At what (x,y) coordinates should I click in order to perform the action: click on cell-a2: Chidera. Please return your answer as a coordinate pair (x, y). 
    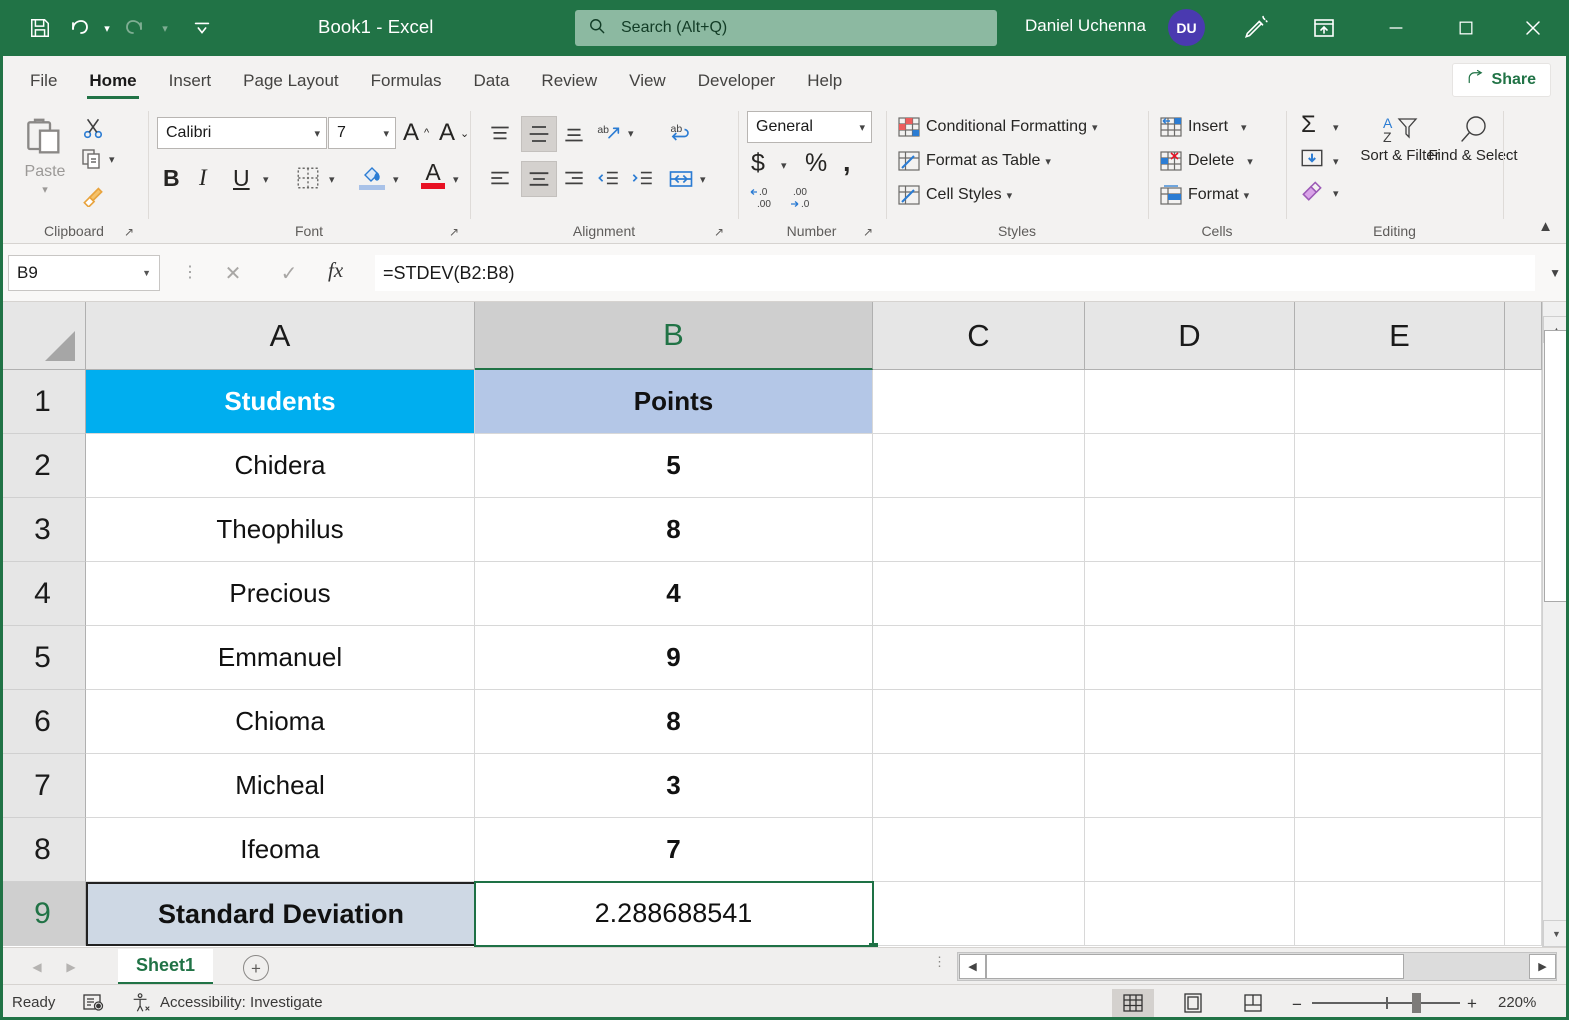
    Looking at the image, I should click on (280, 466).